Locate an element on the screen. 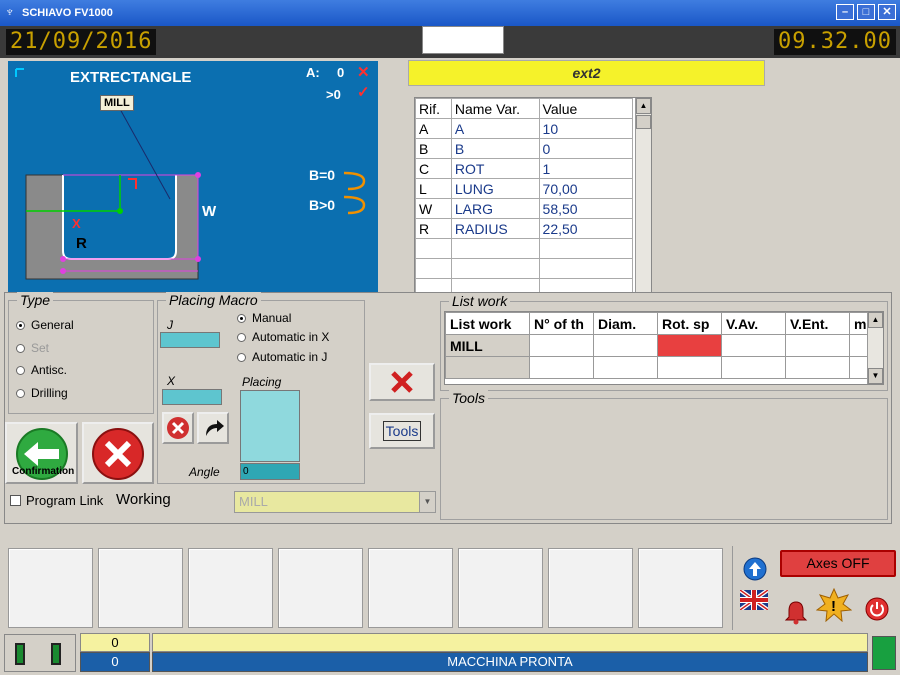 This screenshot has width=900, height=675. placing-auto-j-radio: Automatic in J is located at coordinates (282, 357).